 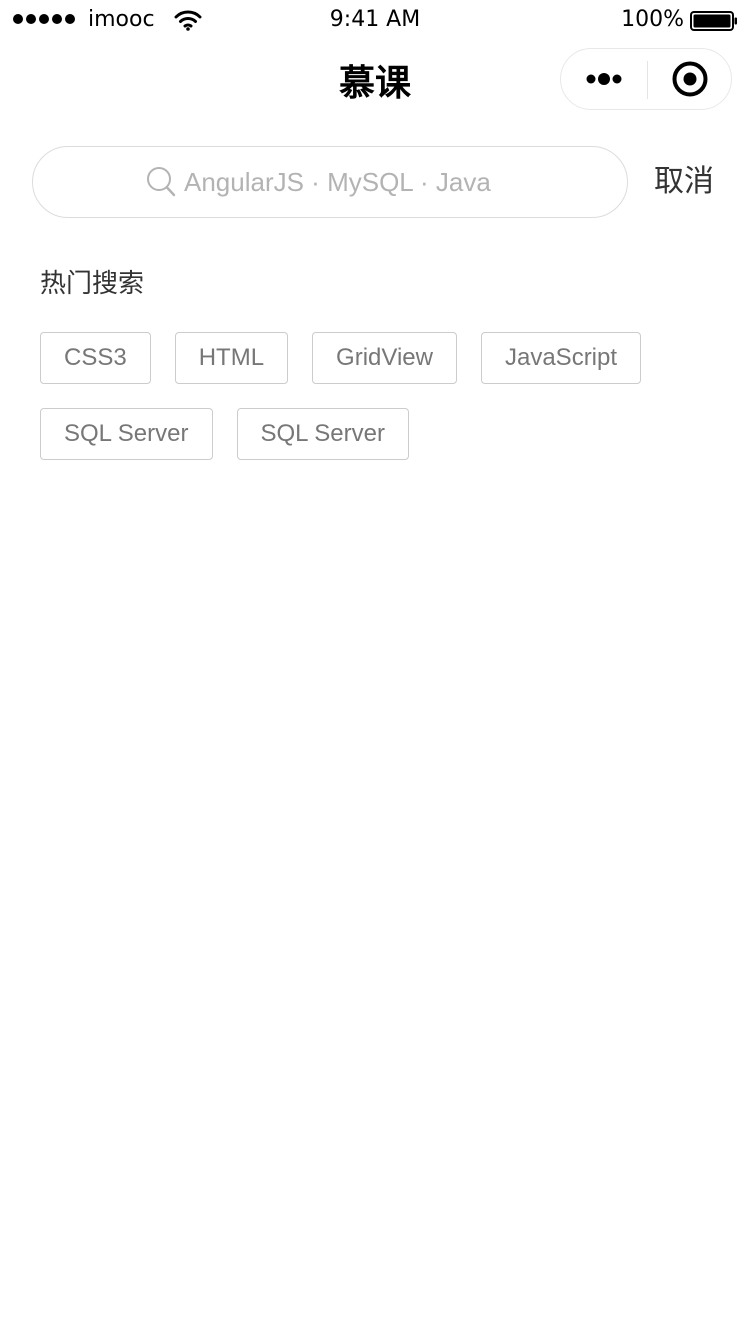 I want to click on status-bar: imooc 9:41 AM 100%, so click(x=375, y=20).